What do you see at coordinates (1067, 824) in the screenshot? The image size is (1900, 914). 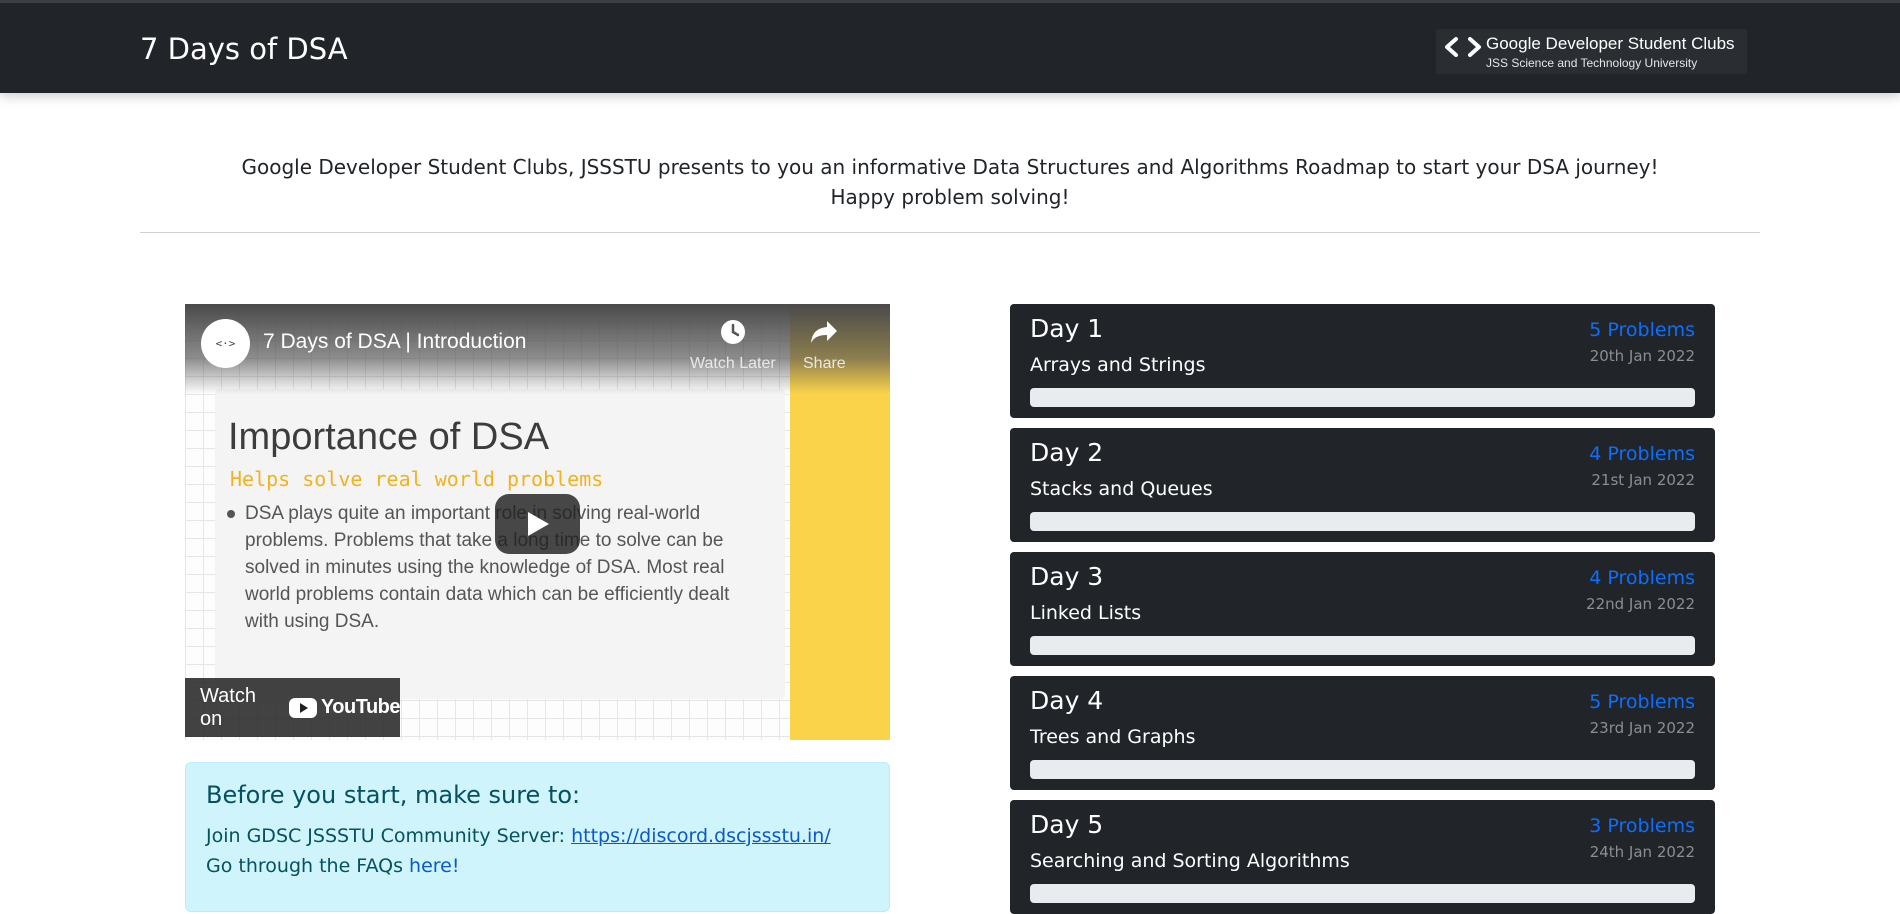 I see `day-title: Day 5` at bounding box center [1067, 824].